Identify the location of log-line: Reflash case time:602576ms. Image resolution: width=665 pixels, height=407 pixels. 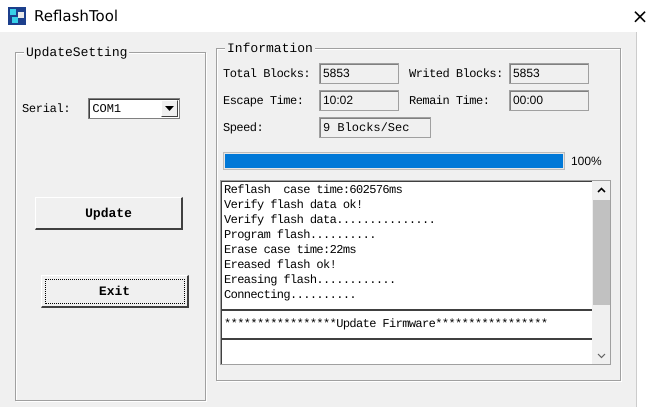
(314, 190).